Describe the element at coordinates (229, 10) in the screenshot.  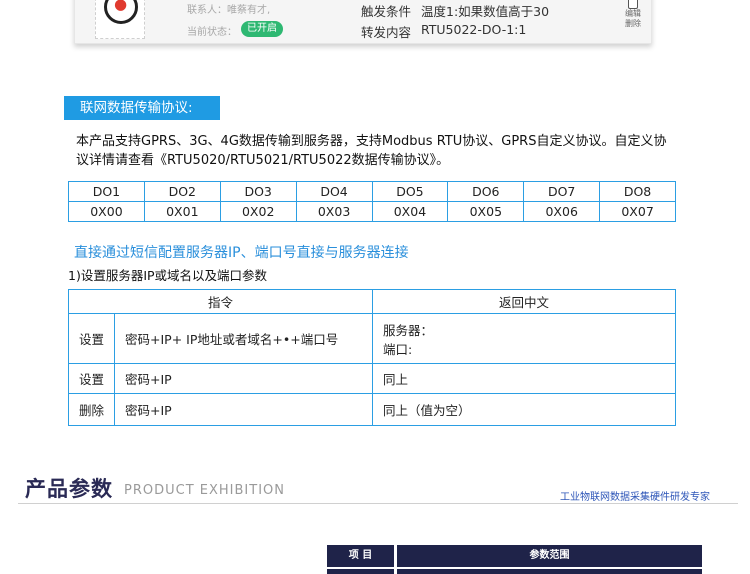
I see `contact-text: 联系人：唯蔡有才,` at that location.